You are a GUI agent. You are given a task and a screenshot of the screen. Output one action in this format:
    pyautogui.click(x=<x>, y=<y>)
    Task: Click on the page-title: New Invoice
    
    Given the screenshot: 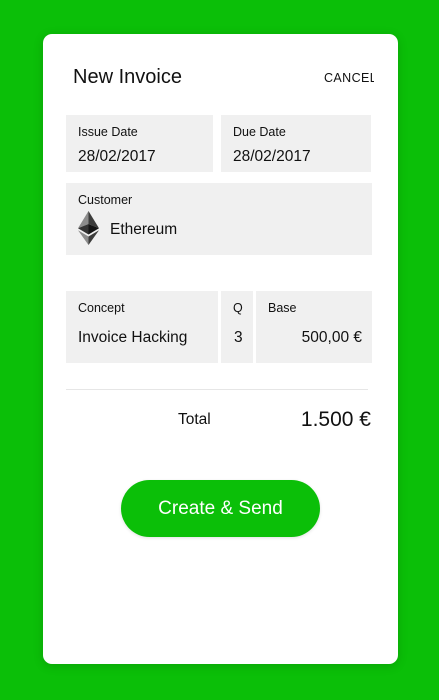 What is the action you would take?
    pyautogui.click(x=127, y=77)
    